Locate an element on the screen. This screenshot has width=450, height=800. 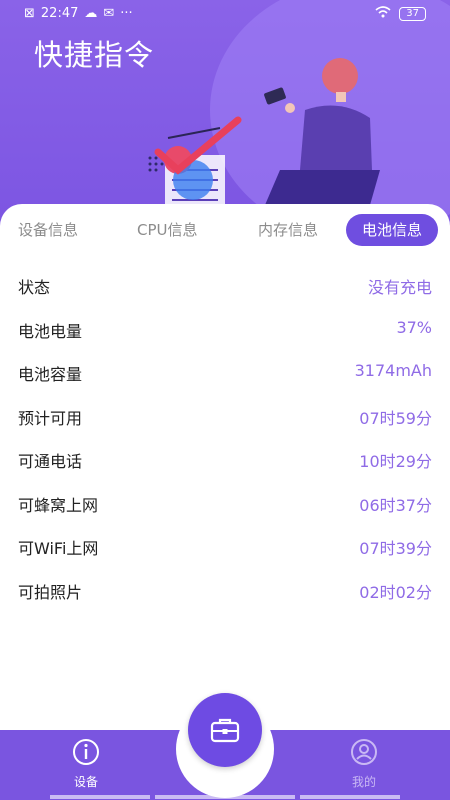
profile-icon is located at coordinates (364, 752).